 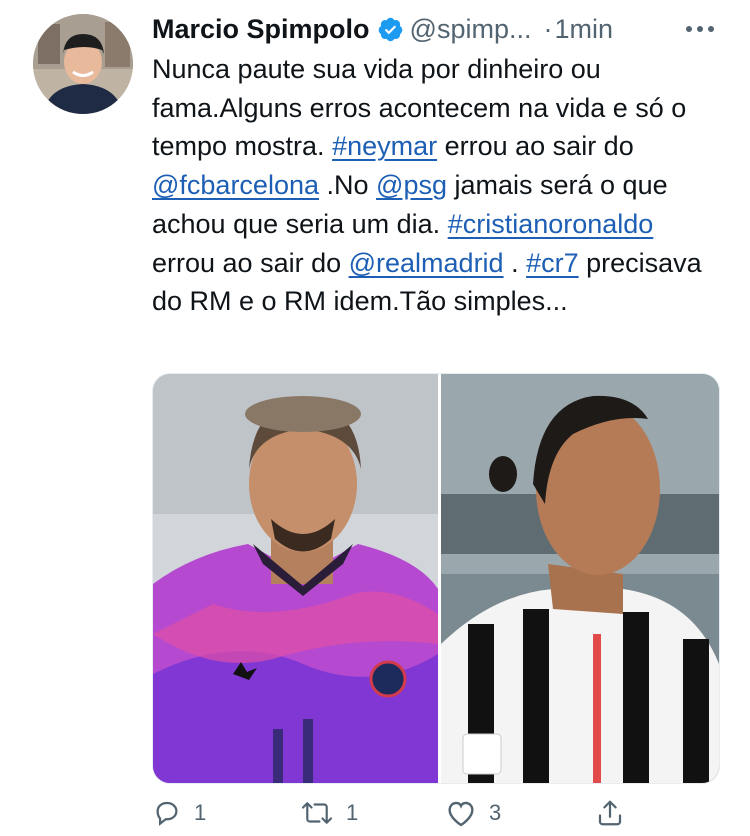 What do you see at coordinates (352, 812) in the screenshot?
I see `retweet-count: 1` at bounding box center [352, 812].